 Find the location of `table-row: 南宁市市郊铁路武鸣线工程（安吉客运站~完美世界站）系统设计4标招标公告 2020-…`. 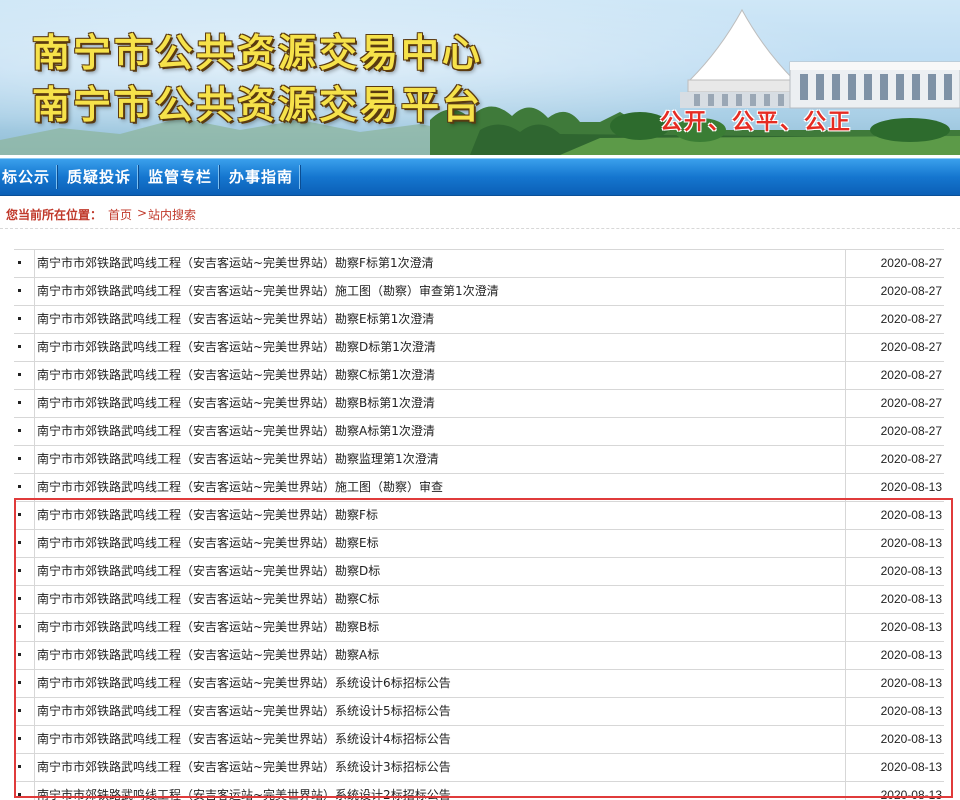

table-row: 南宁市市郊铁路武鸣线工程（安吉客运站~完美世界站）系统设计4标招标公告 2020-… is located at coordinates (479, 739).